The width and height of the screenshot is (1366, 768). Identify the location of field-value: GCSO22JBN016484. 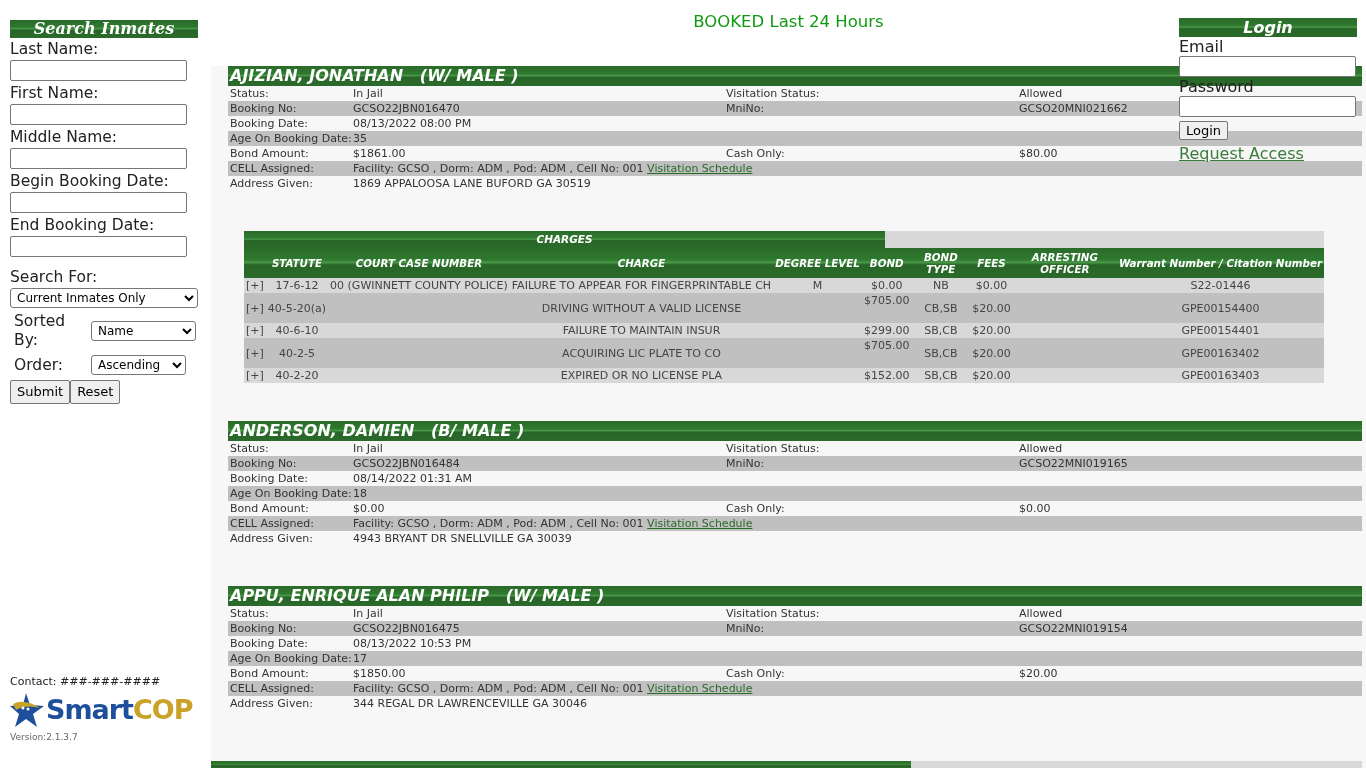
(407, 463).